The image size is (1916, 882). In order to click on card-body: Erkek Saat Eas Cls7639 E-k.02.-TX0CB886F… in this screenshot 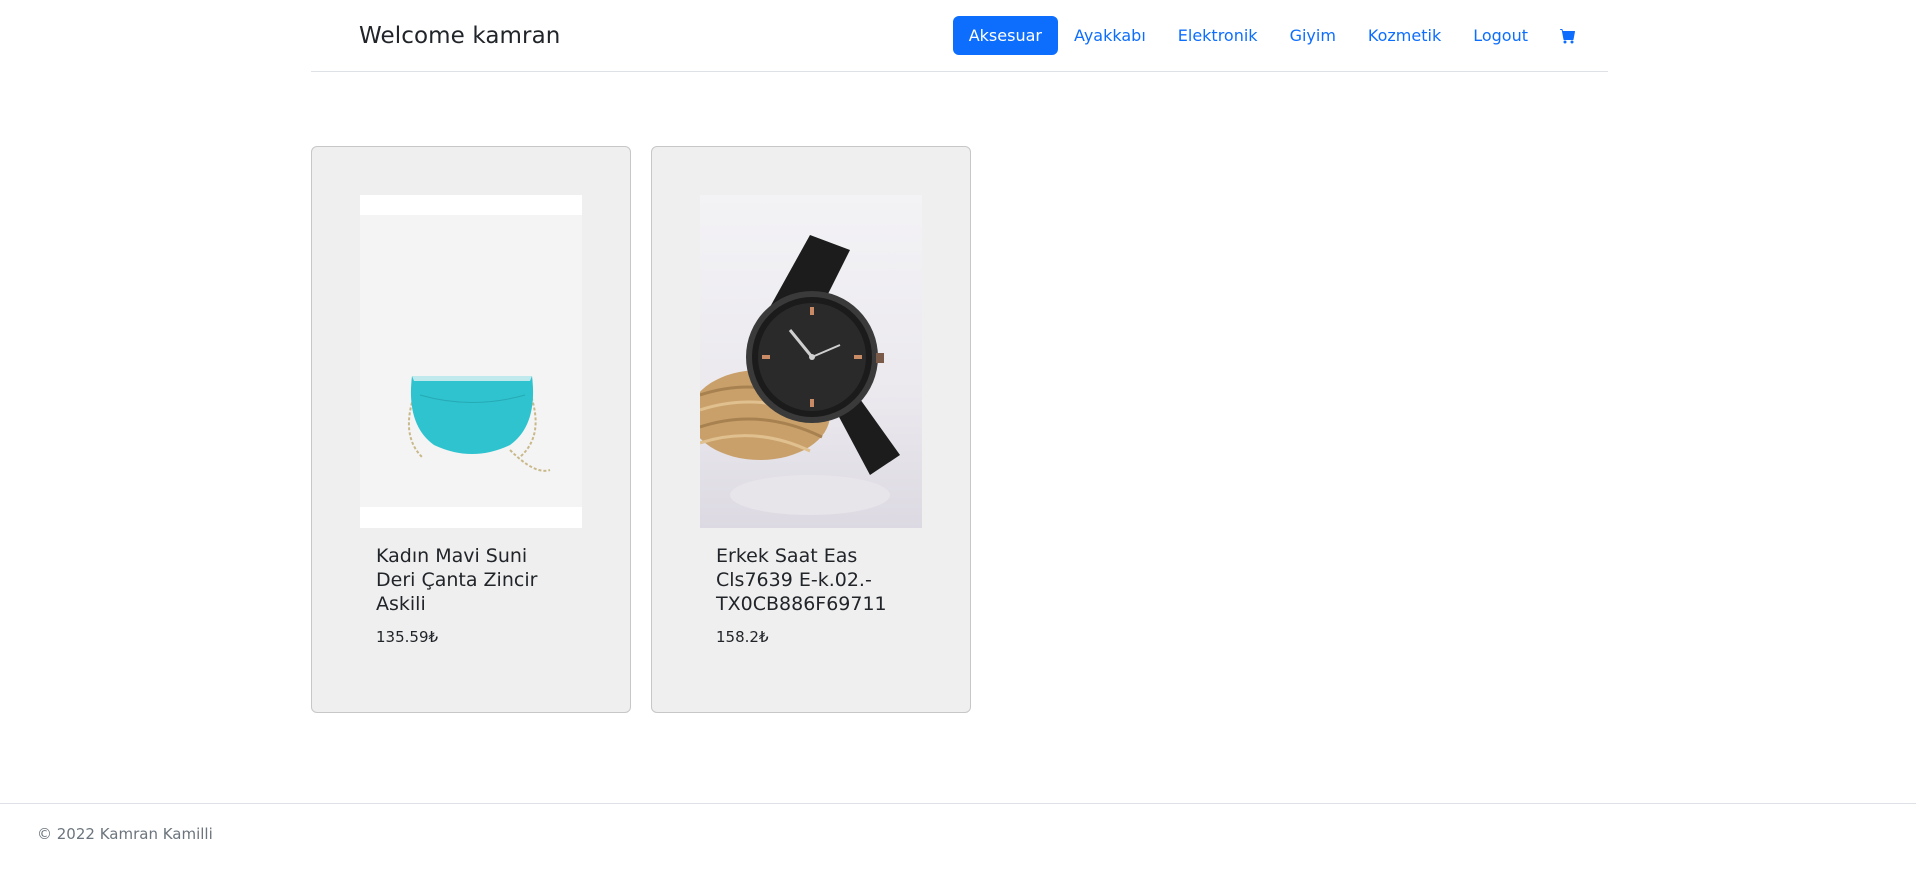, I will do `click(811, 587)`.